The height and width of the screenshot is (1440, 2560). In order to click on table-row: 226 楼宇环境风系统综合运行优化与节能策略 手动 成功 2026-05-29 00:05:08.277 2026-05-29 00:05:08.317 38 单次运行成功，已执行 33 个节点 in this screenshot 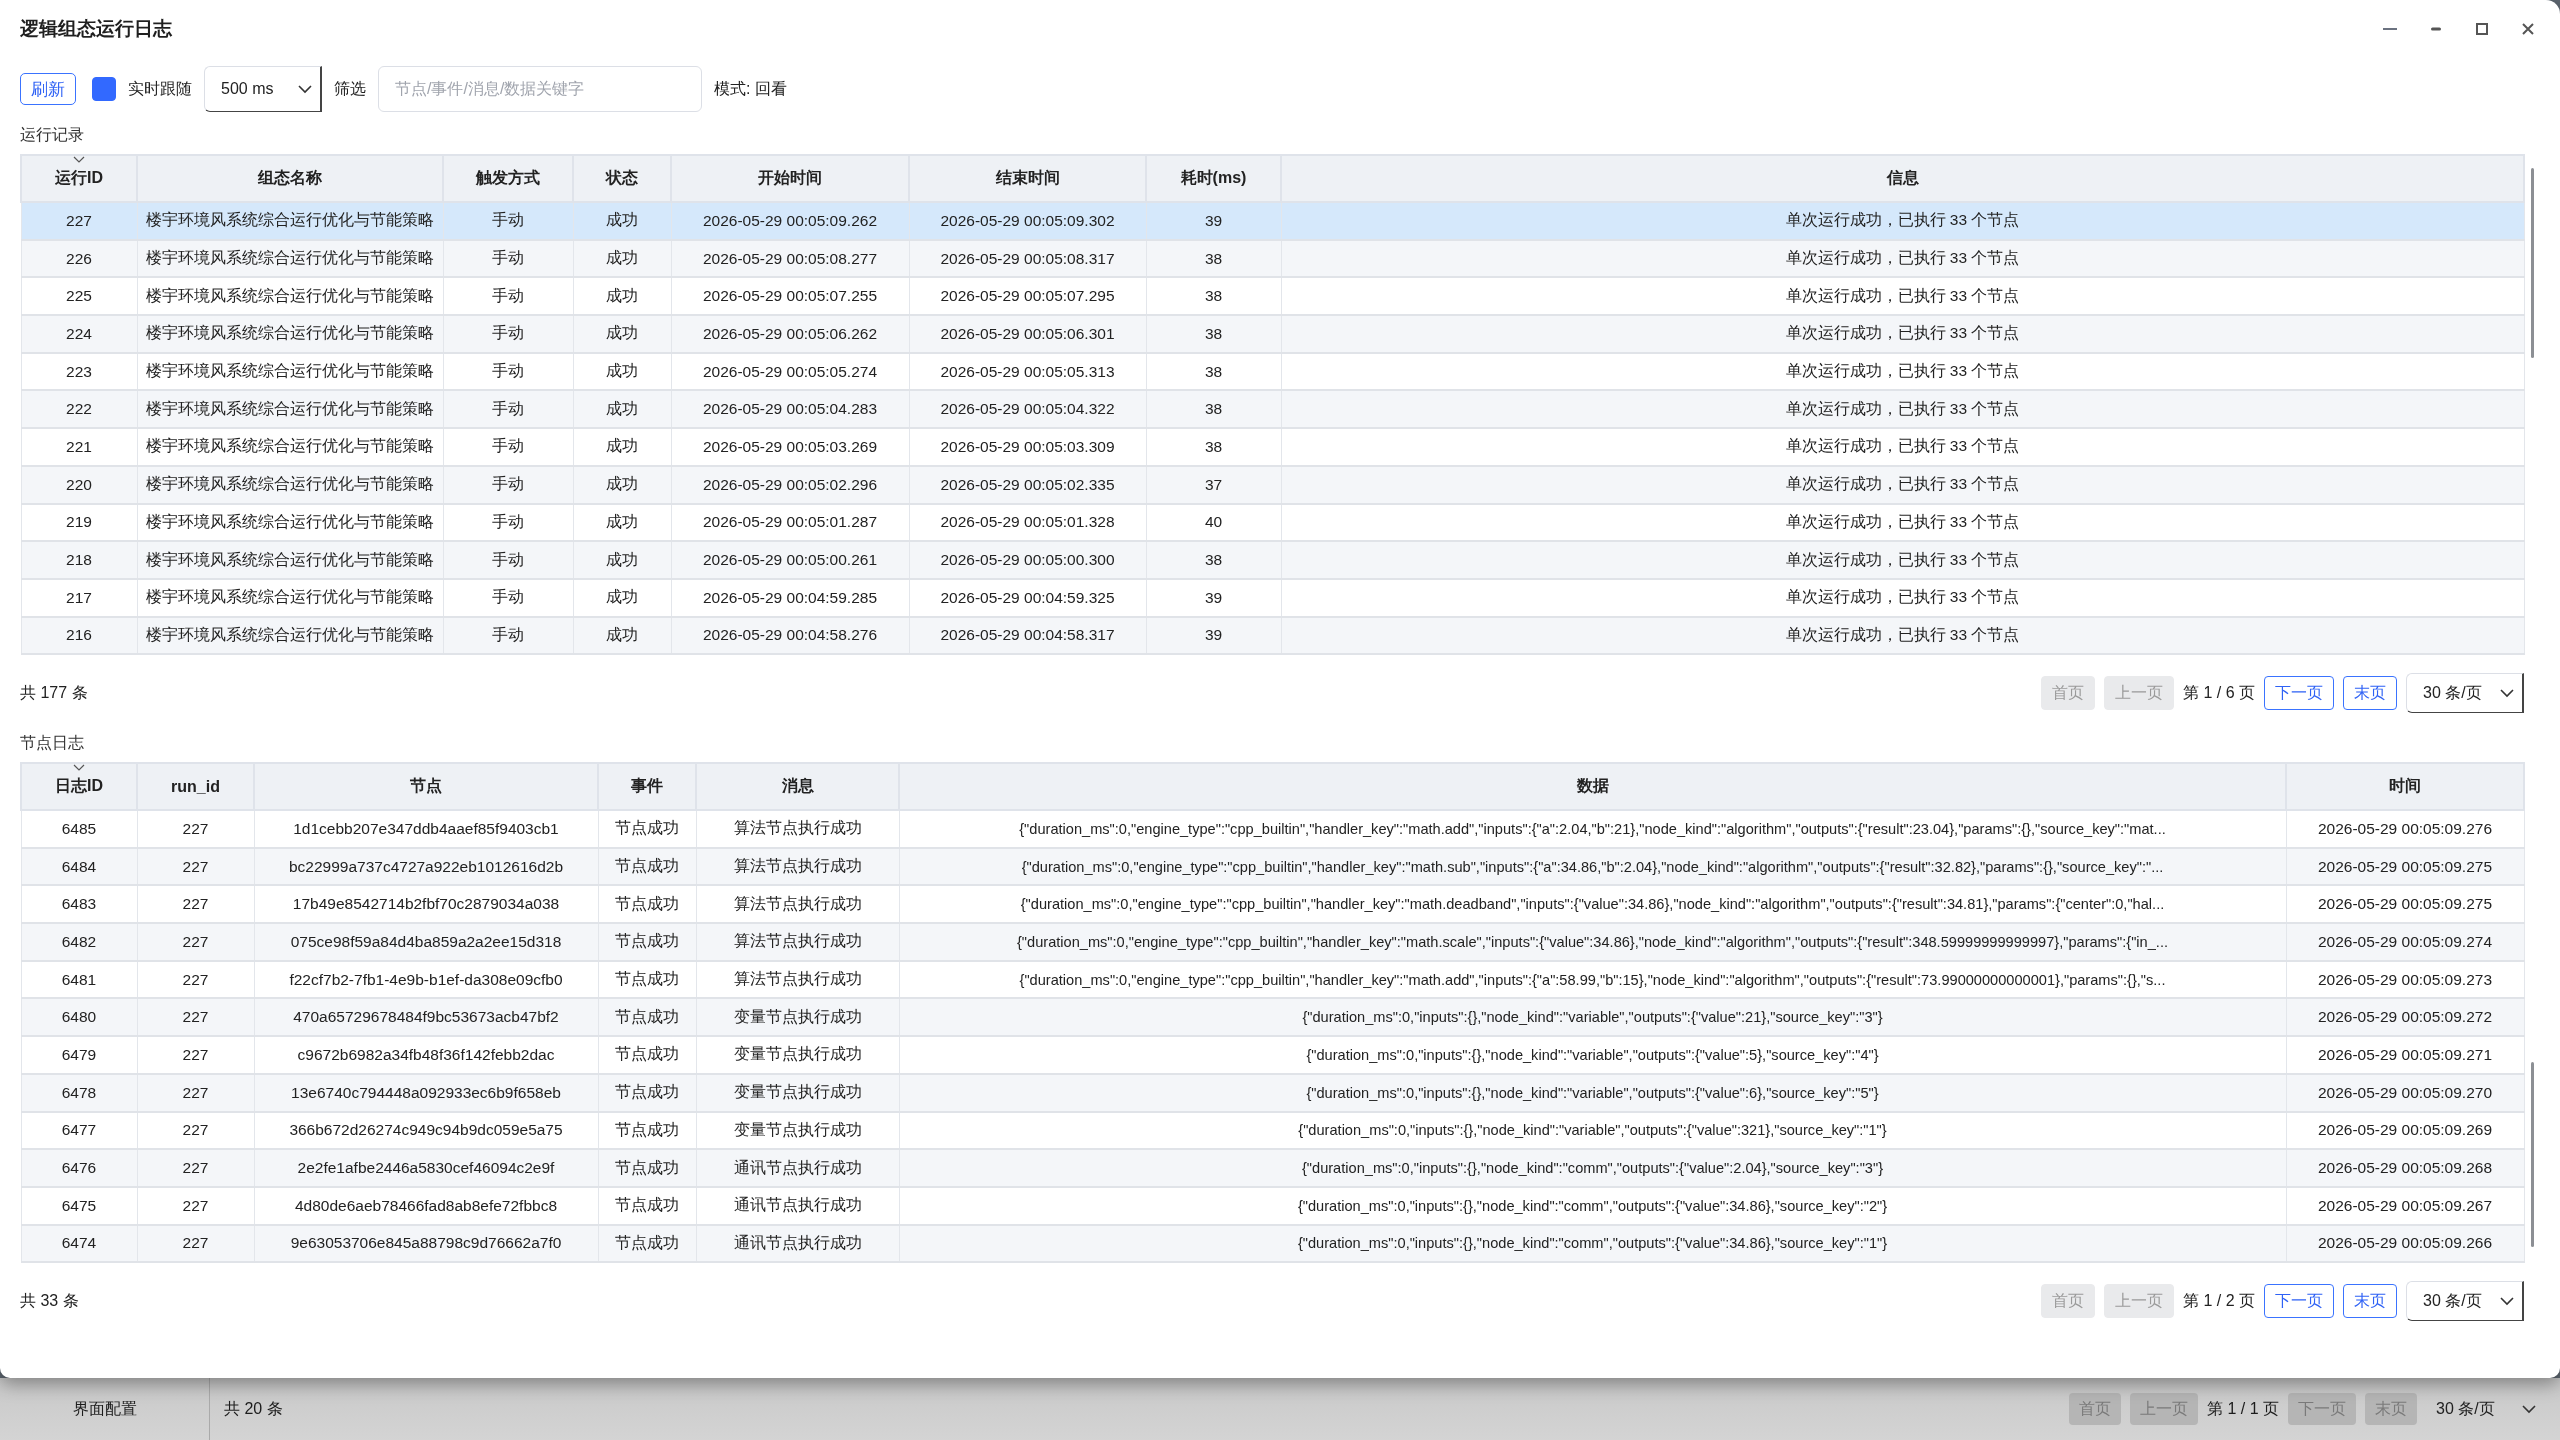, I will do `click(1272, 258)`.